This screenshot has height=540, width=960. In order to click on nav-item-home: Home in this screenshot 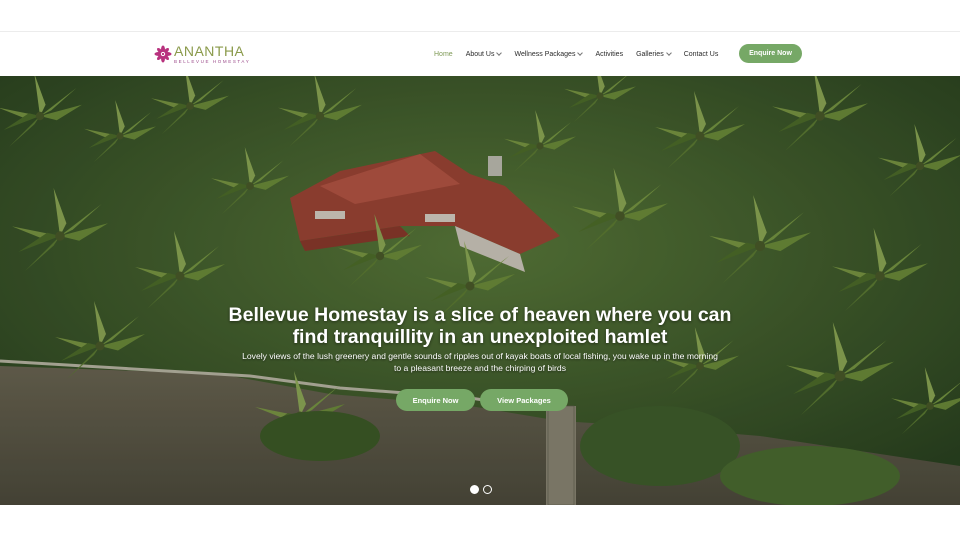, I will do `click(443, 54)`.